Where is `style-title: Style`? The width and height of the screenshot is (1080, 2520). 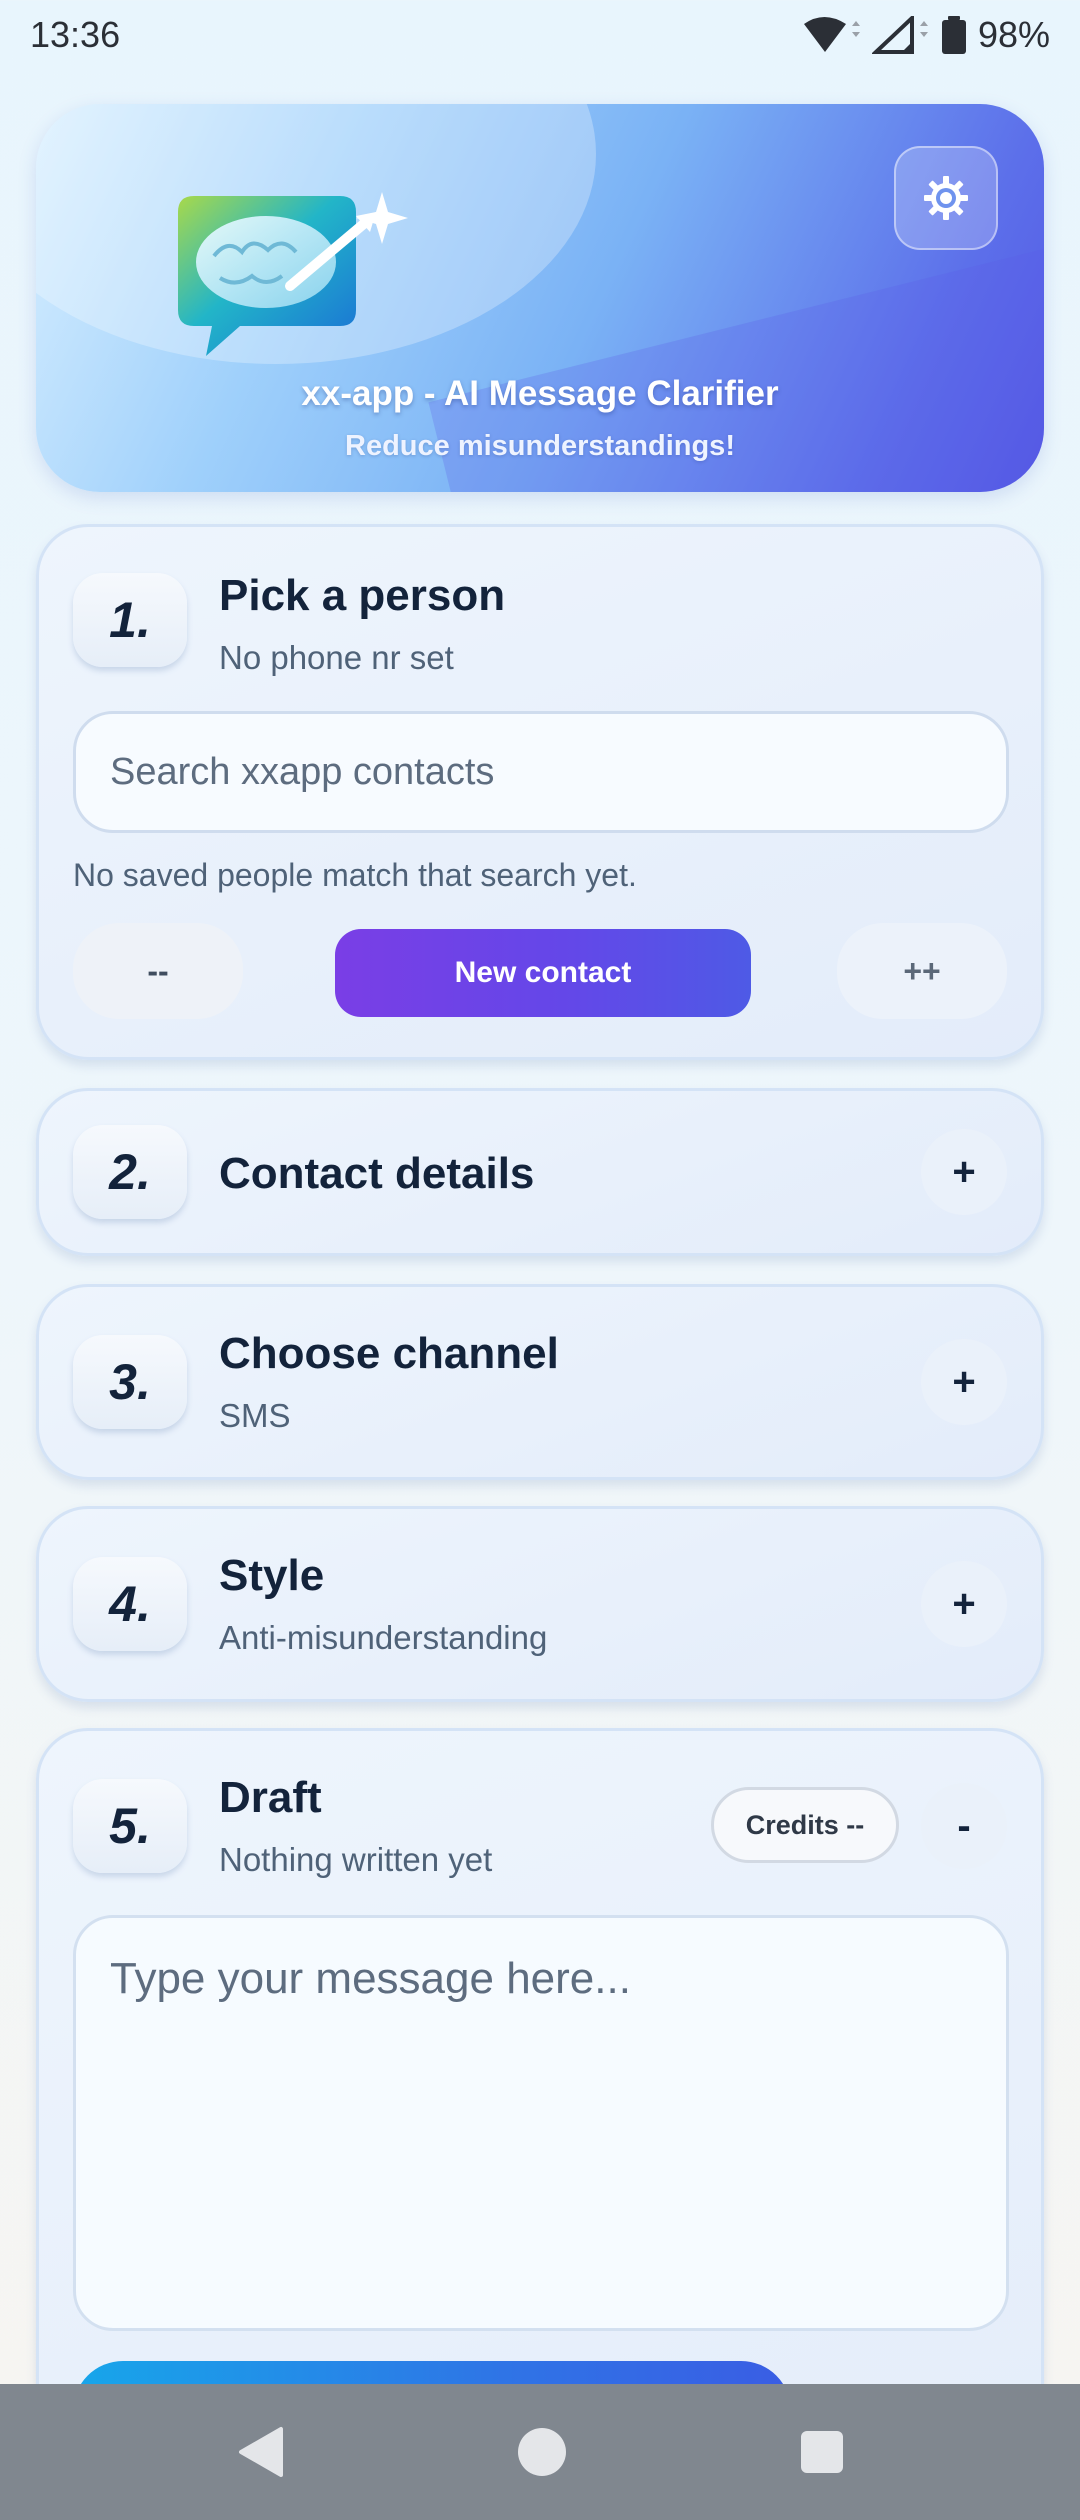 style-title: Style is located at coordinates (272, 1575).